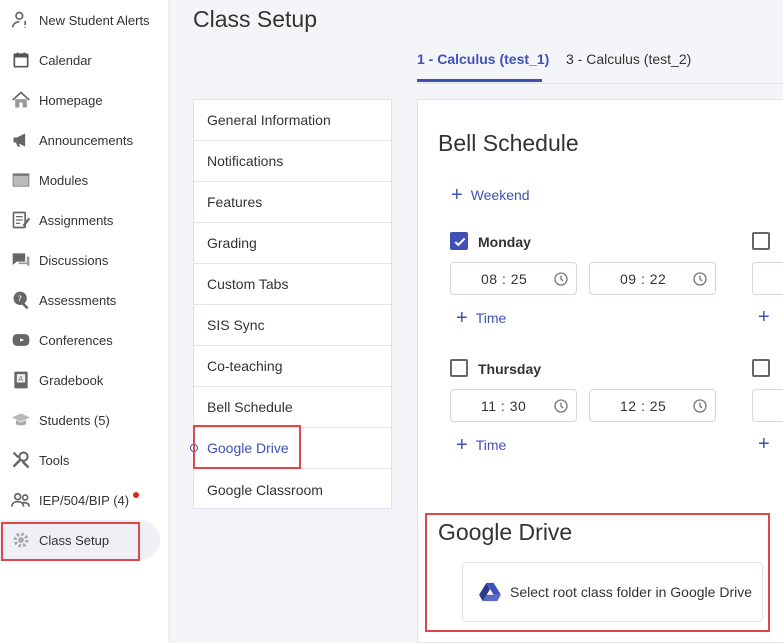 This screenshot has width=783, height=643. Describe the element at coordinates (292, 489) in the screenshot. I see `menu-item-google-classroom: Google Classroom` at that location.